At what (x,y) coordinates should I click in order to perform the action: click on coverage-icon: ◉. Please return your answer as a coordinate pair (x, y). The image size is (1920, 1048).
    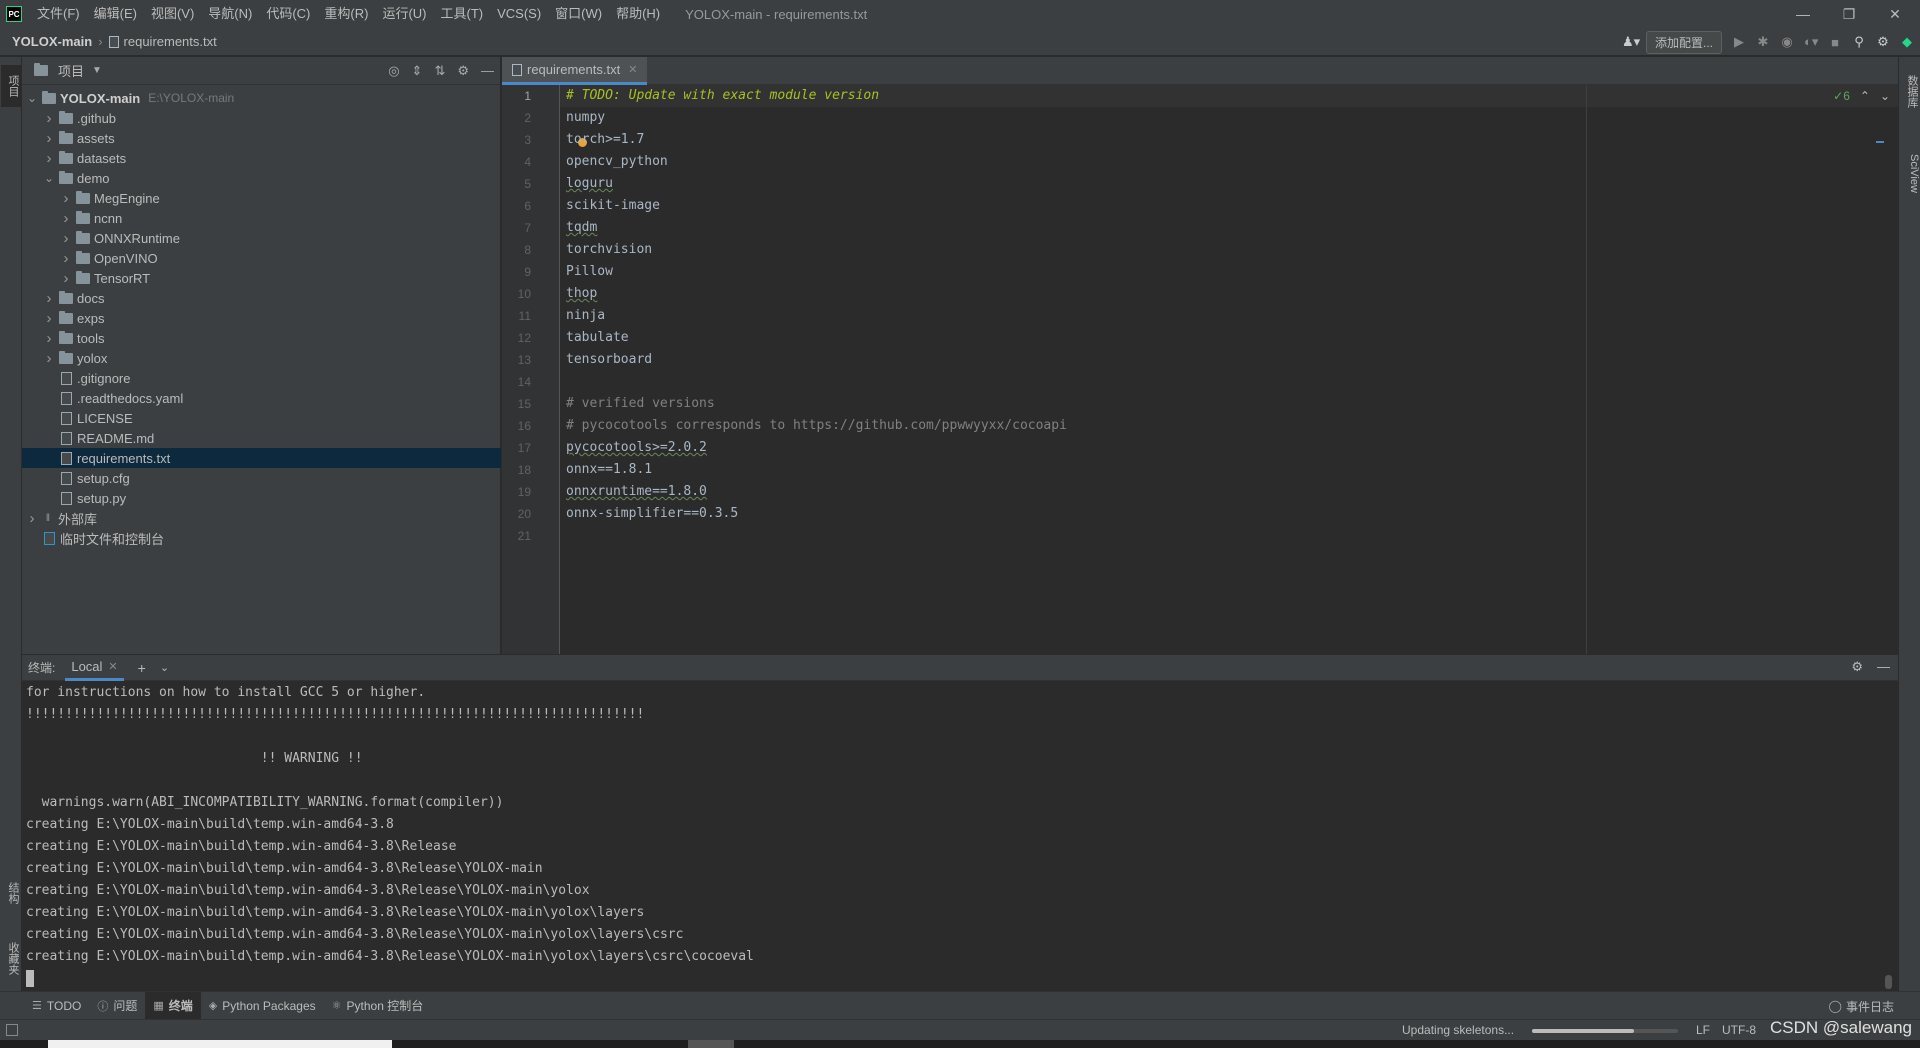
    Looking at the image, I should click on (1787, 42).